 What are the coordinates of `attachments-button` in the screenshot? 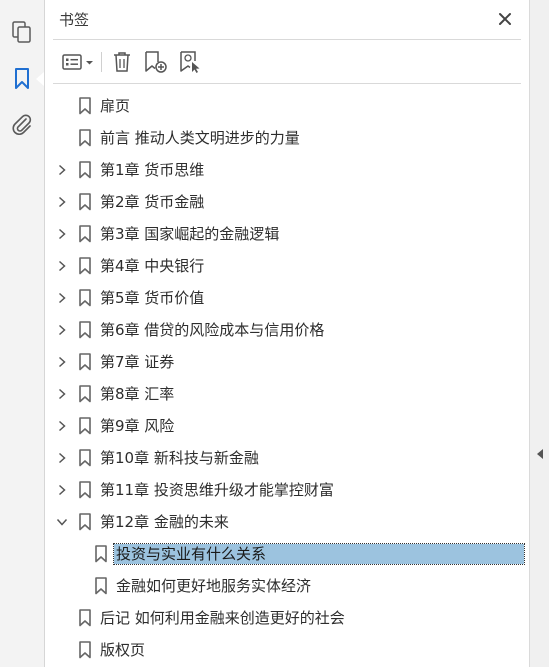 It's located at (22, 124).